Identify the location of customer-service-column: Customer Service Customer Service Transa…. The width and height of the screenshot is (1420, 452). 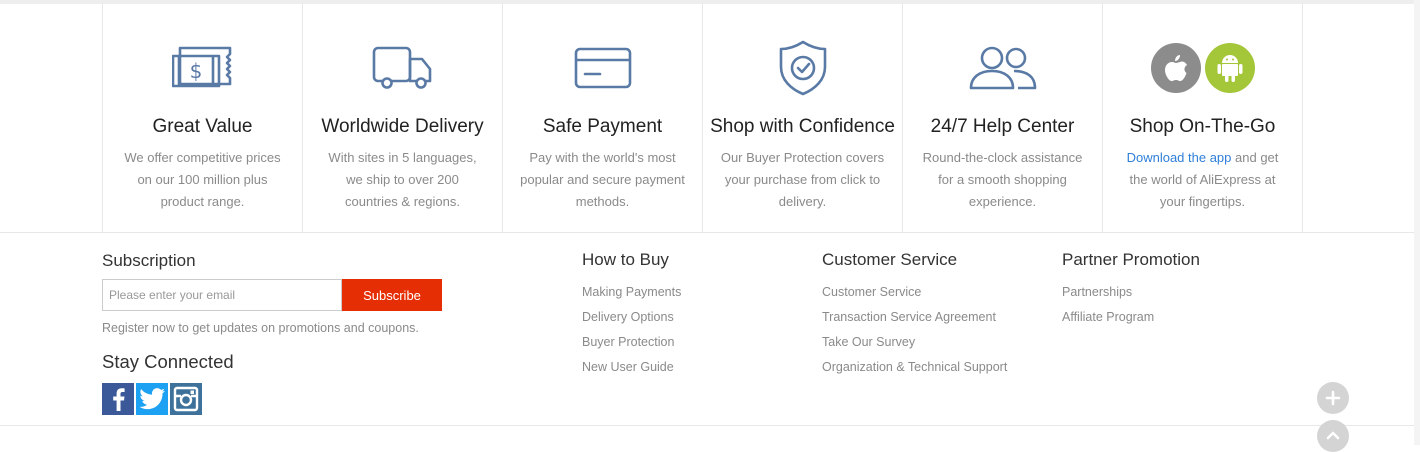
(914, 317).